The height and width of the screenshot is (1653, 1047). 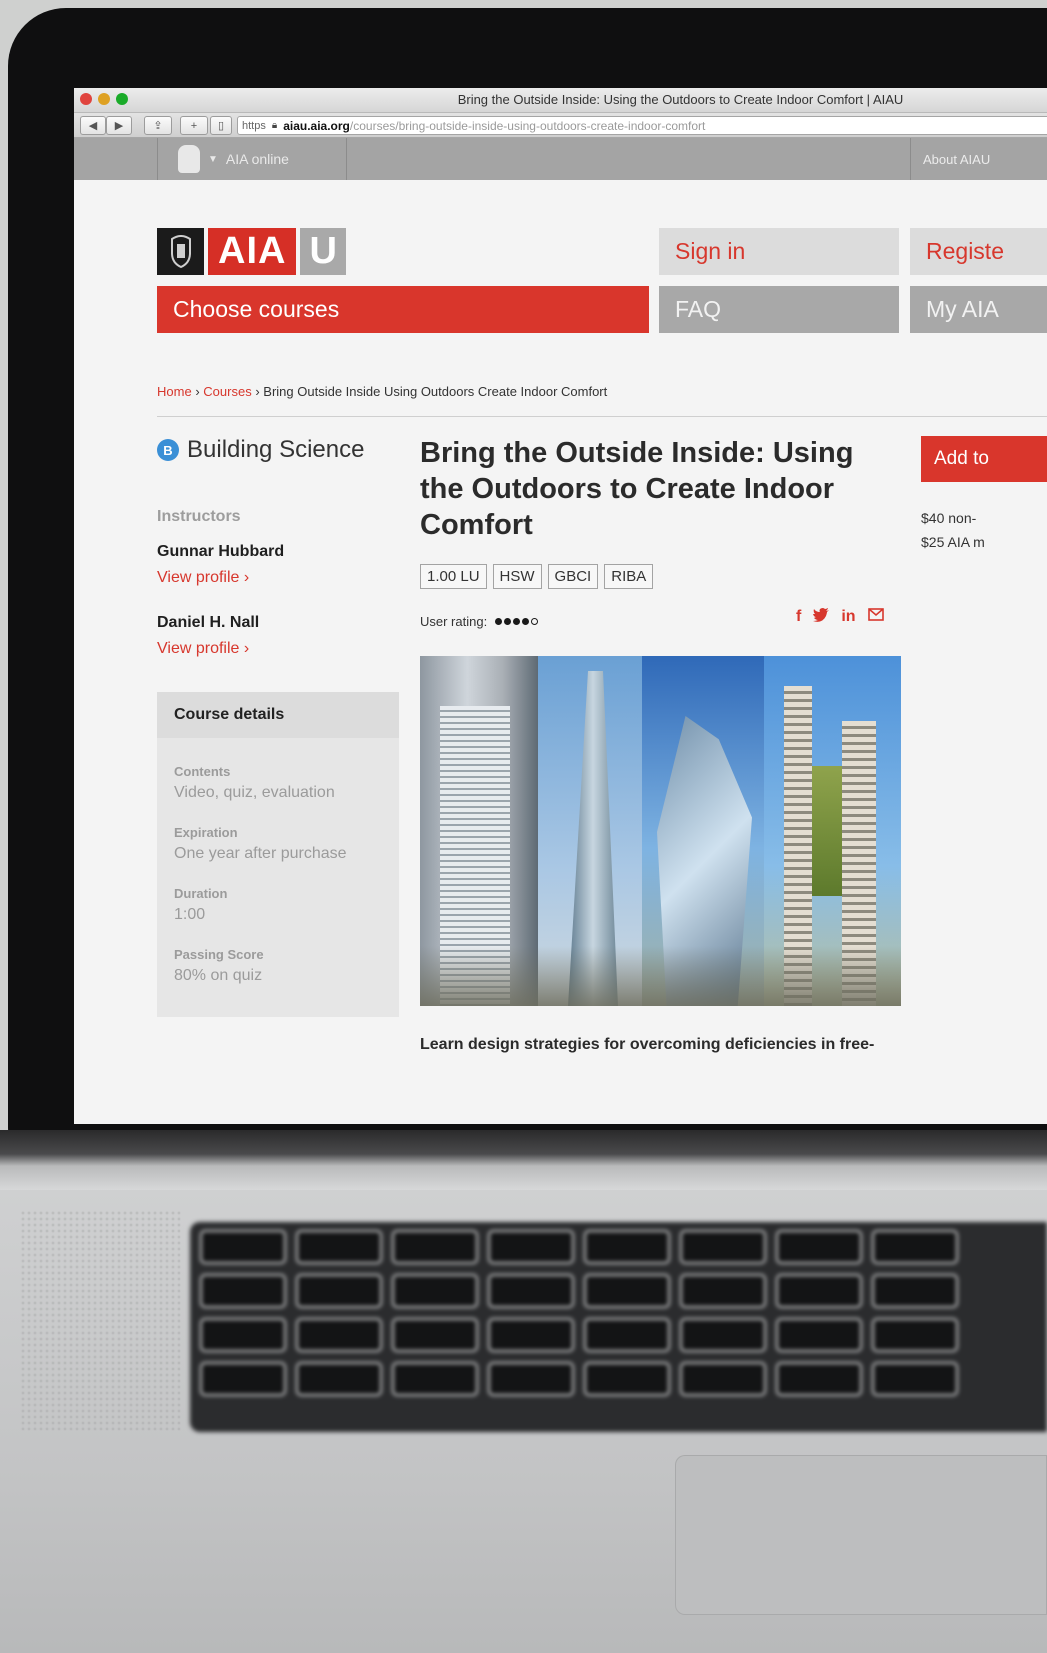 What do you see at coordinates (861, 1535) in the screenshot?
I see `trackpad` at bounding box center [861, 1535].